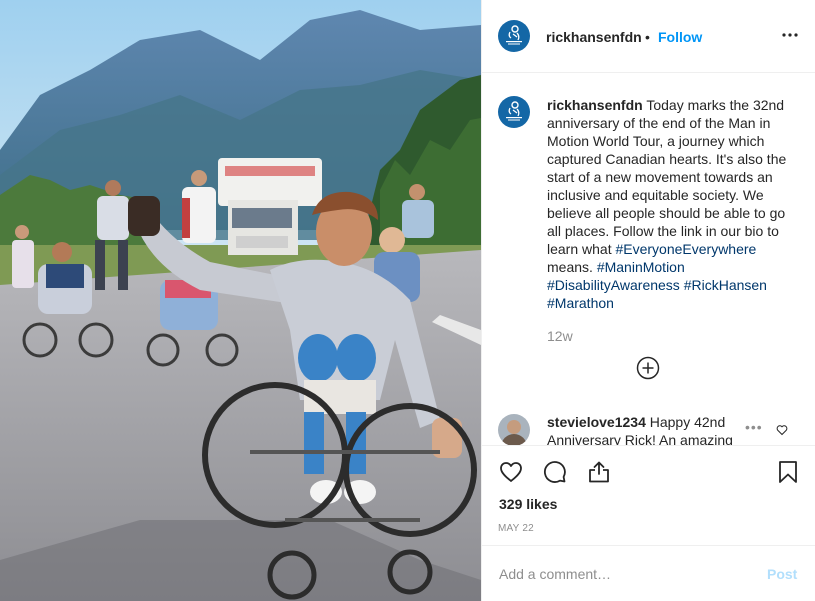 Image resolution: width=815 pixels, height=601 pixels. Describe the element at coordinates (595, 105) in the screenshot. I see `caption-username: rickhansenfdn` at that location.